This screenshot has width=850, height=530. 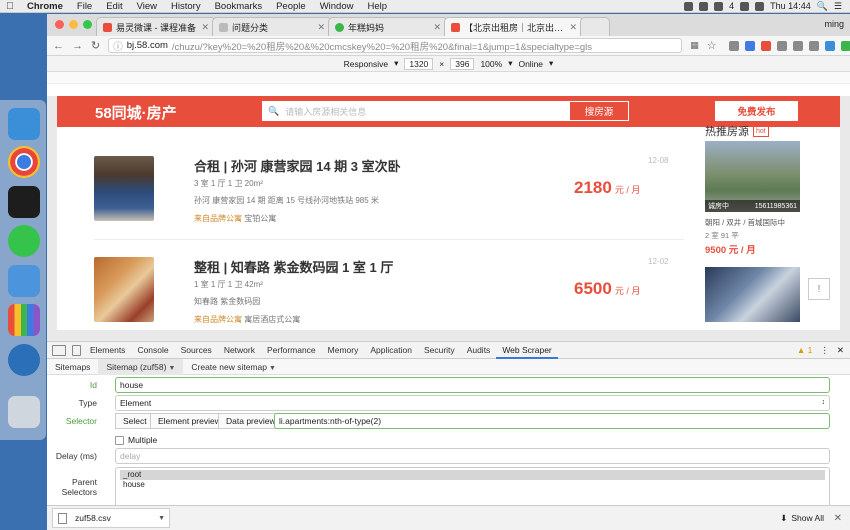 I want to click on trash-icon, so click(x=24, y=412).